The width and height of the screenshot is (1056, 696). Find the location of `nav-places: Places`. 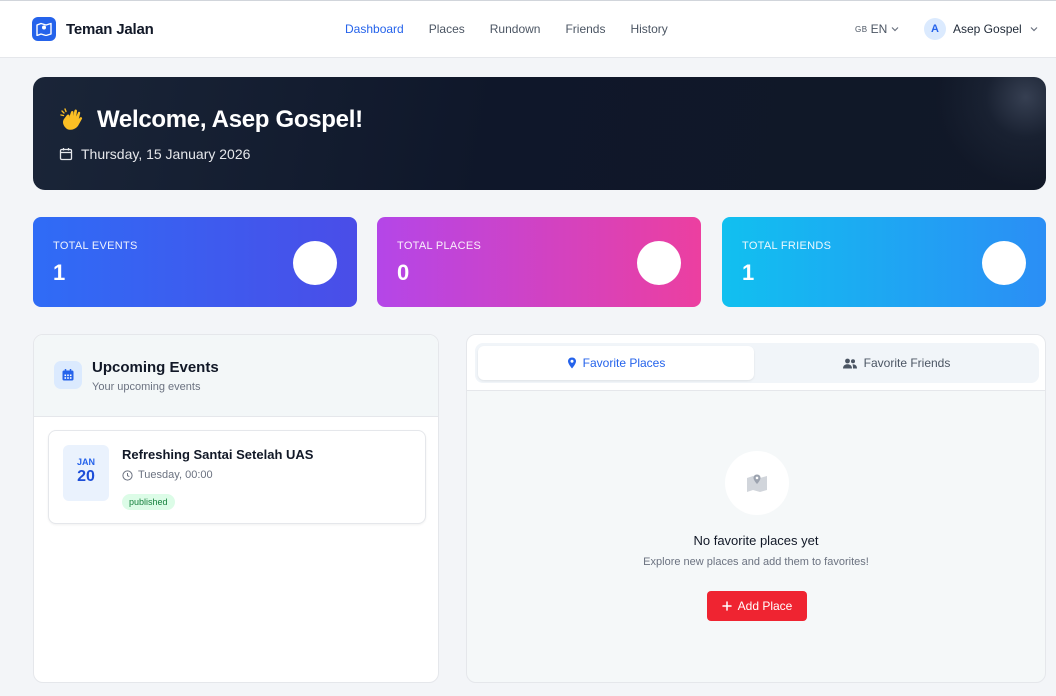

nav-places: Places is located at coordinates (447, 29).